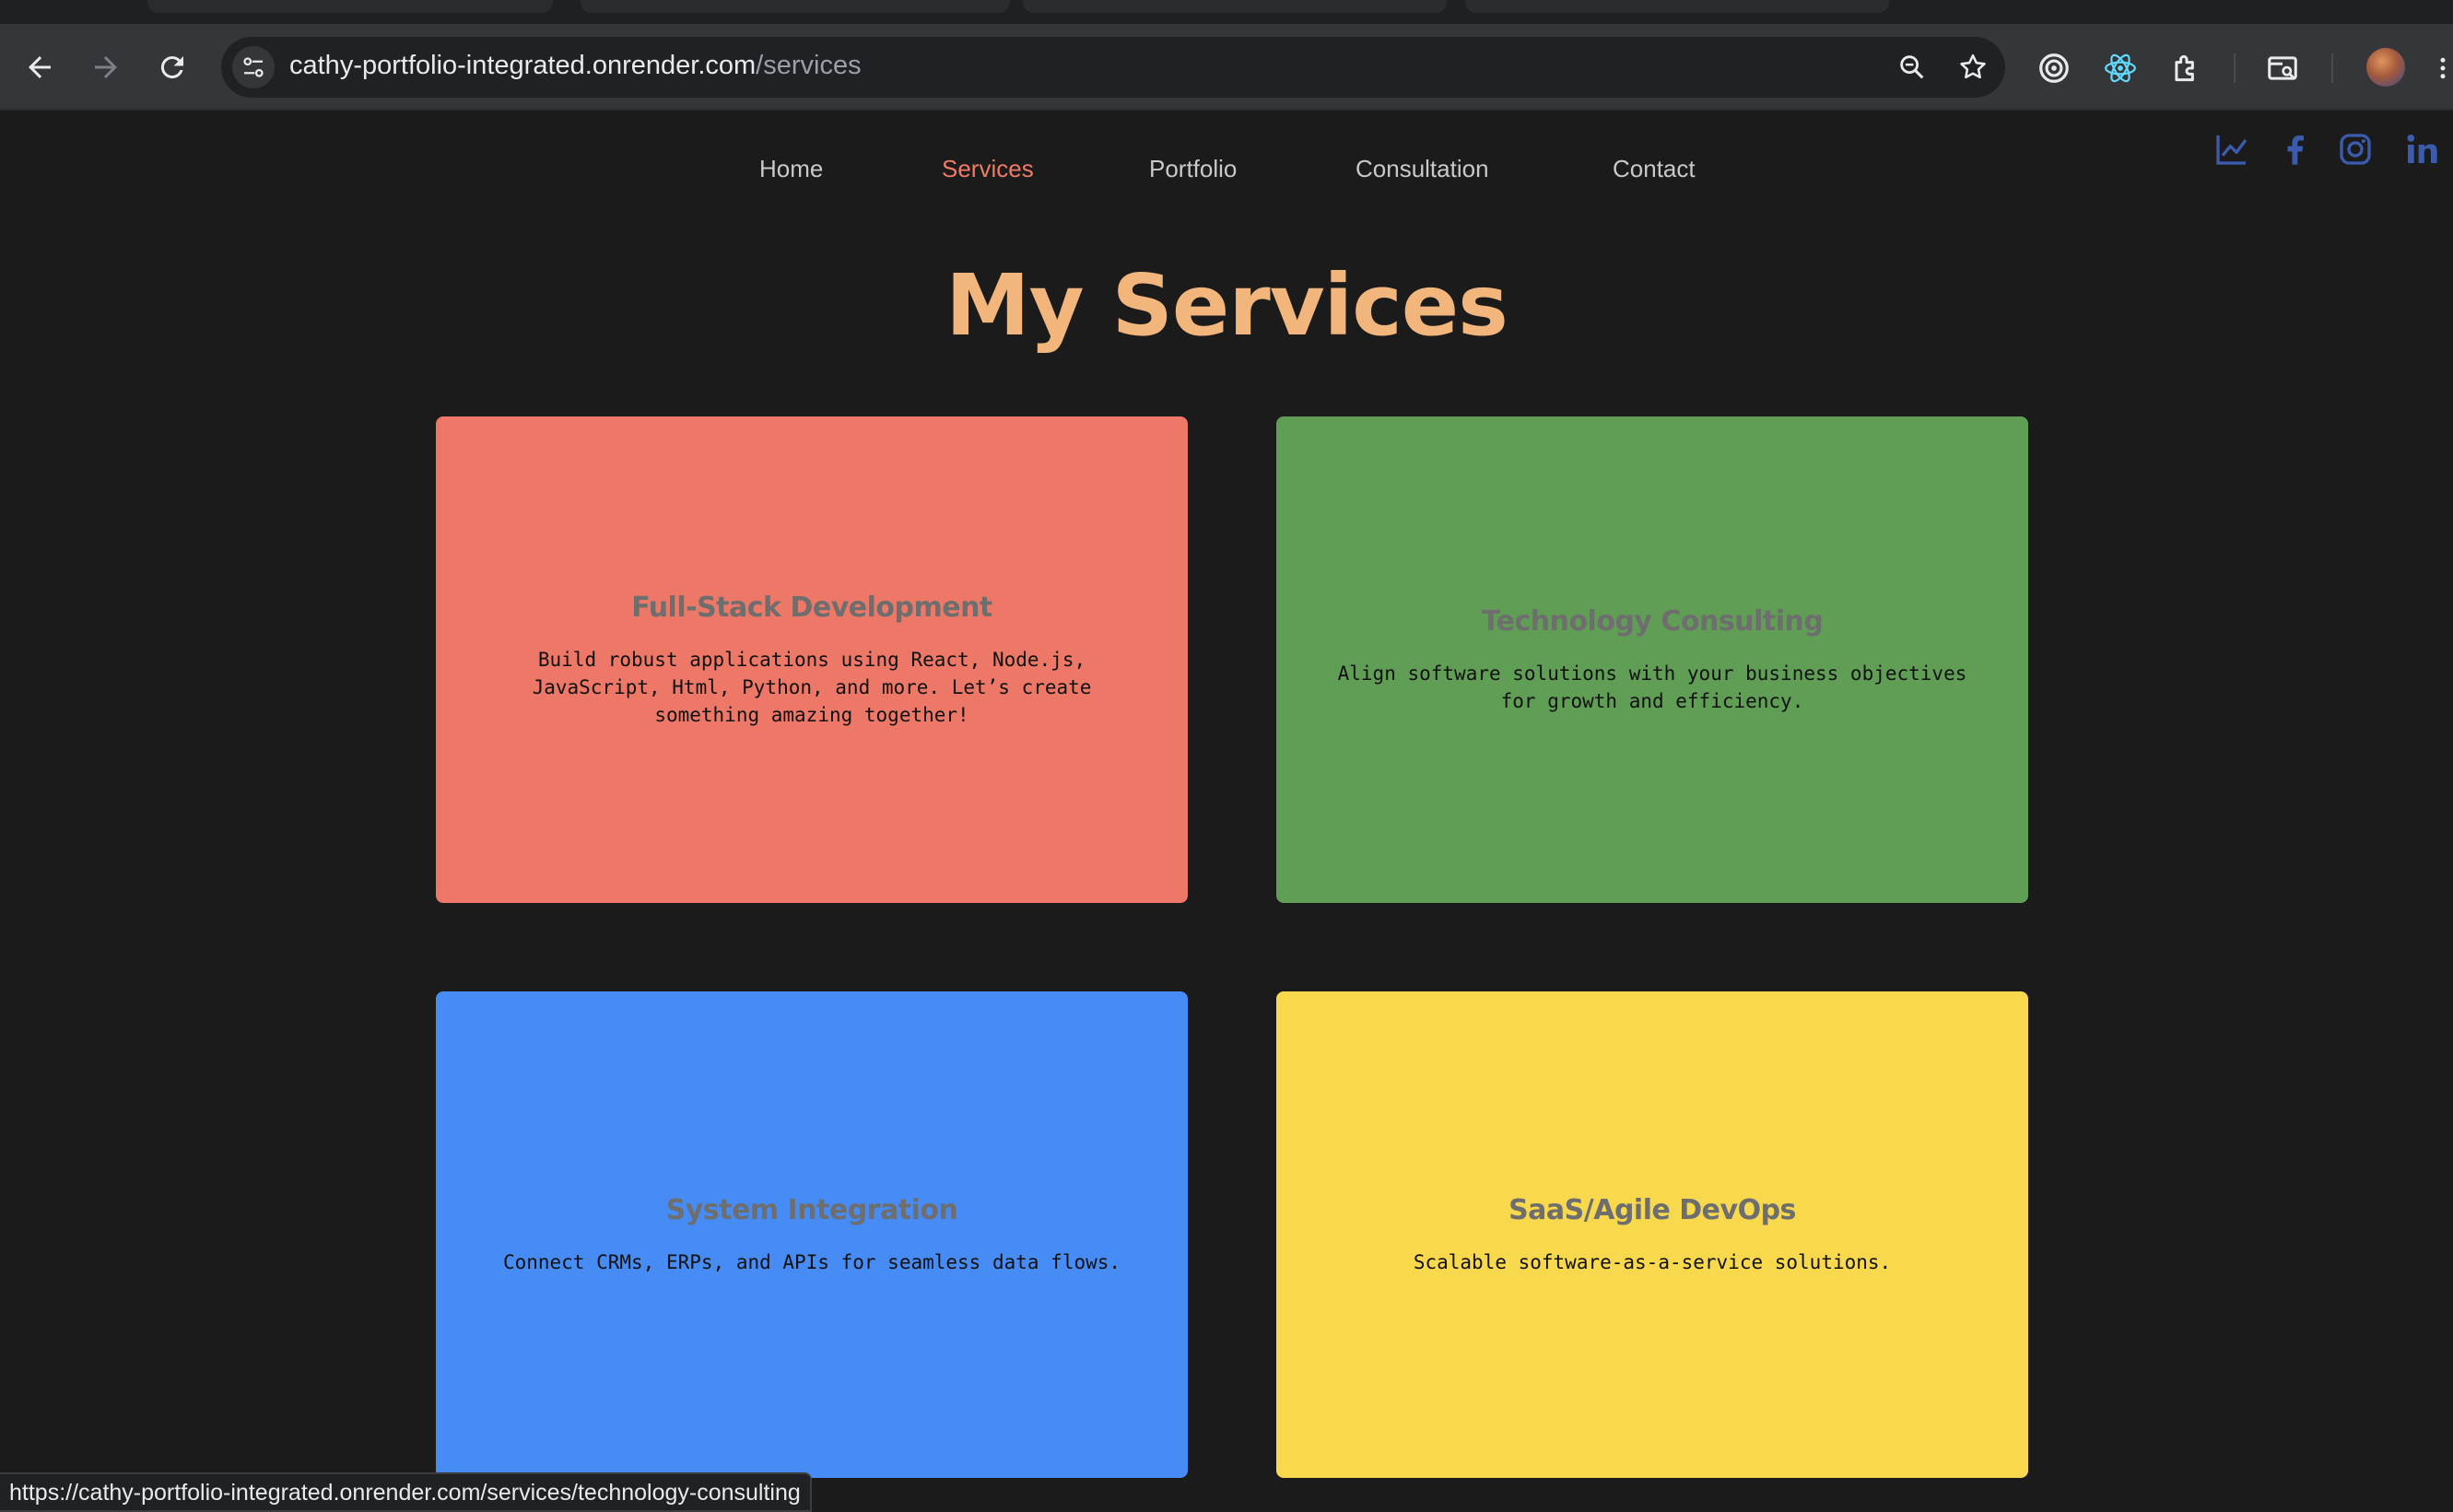  I want to click on menu-button, so click(2443, 68).